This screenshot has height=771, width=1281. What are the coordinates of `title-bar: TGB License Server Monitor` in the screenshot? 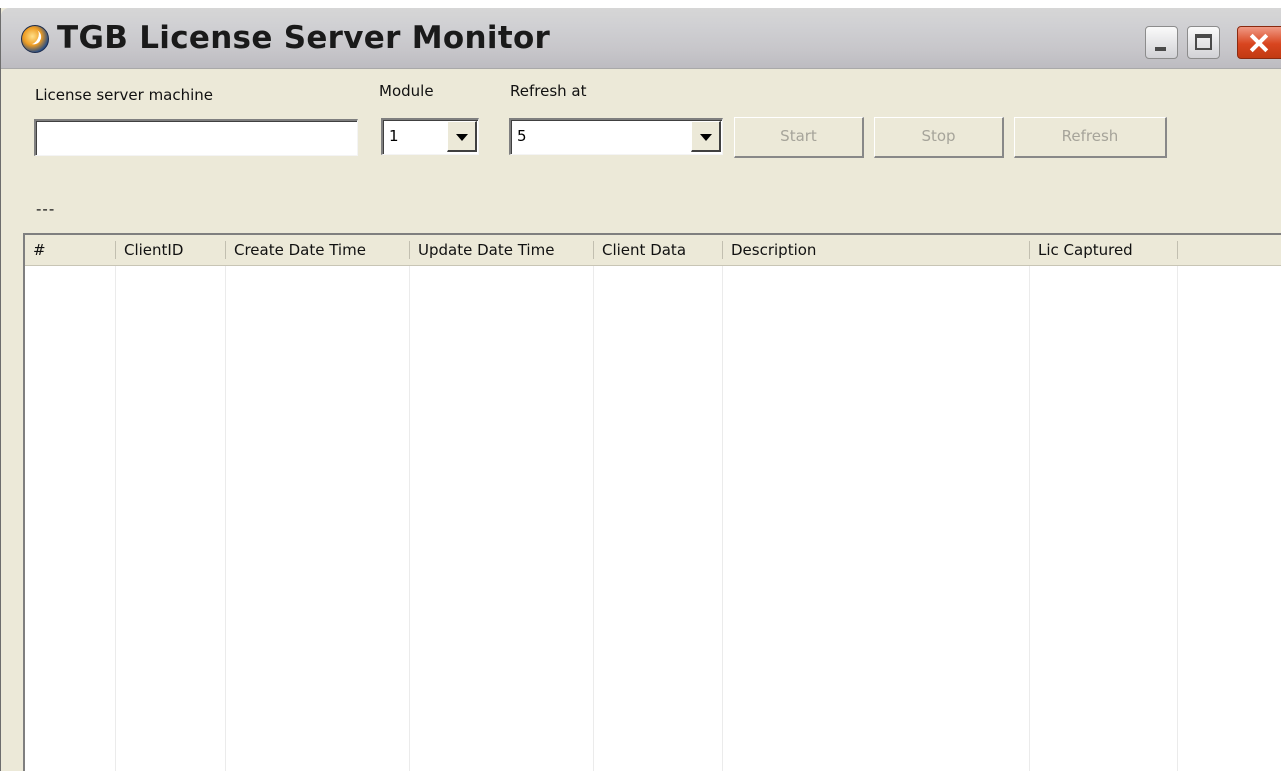 It's located at (641, 38).